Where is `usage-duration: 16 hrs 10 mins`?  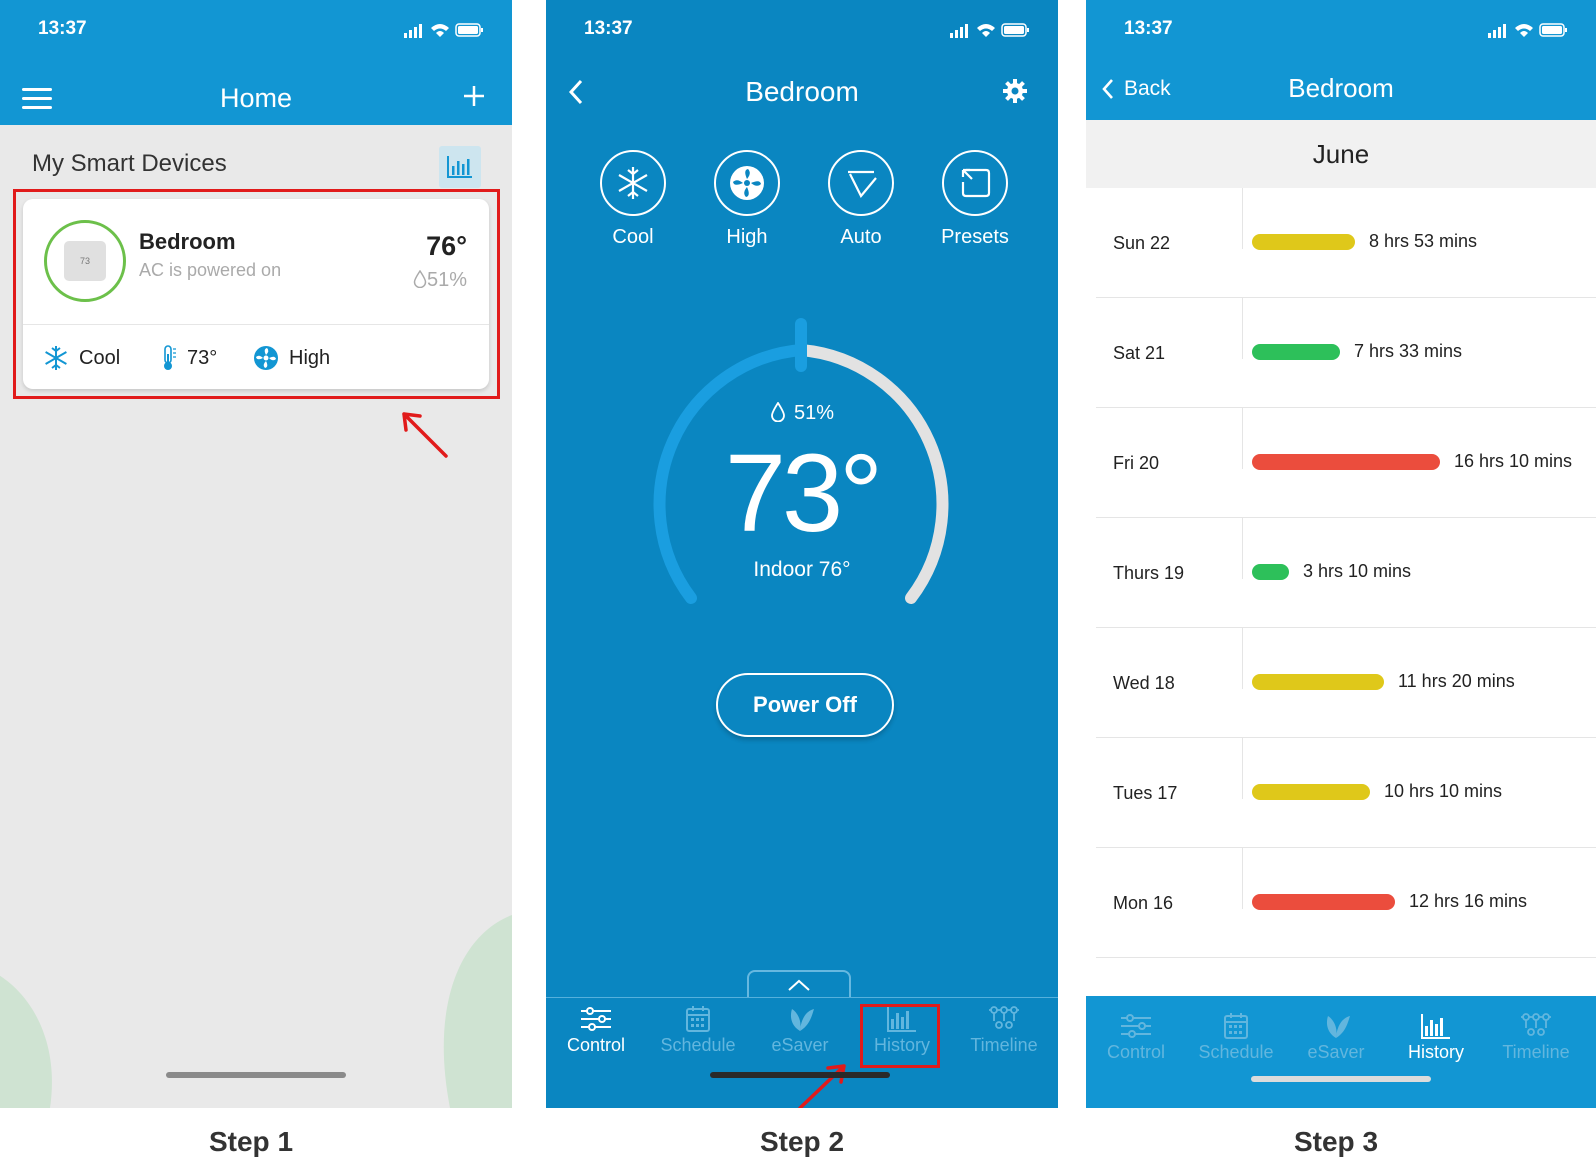
usage-duration: 16 hrs 10 mins is located at coordinates (1513, 461).